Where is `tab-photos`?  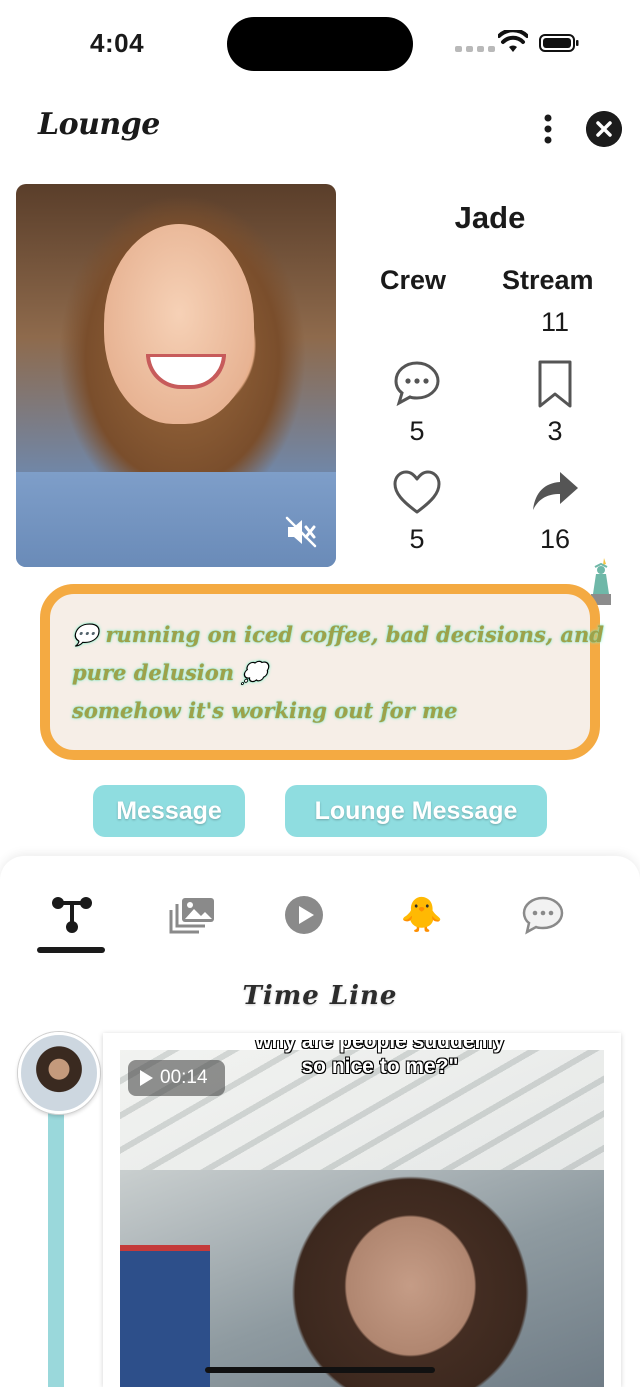 tab-photos is located at coordinates (192, 915).